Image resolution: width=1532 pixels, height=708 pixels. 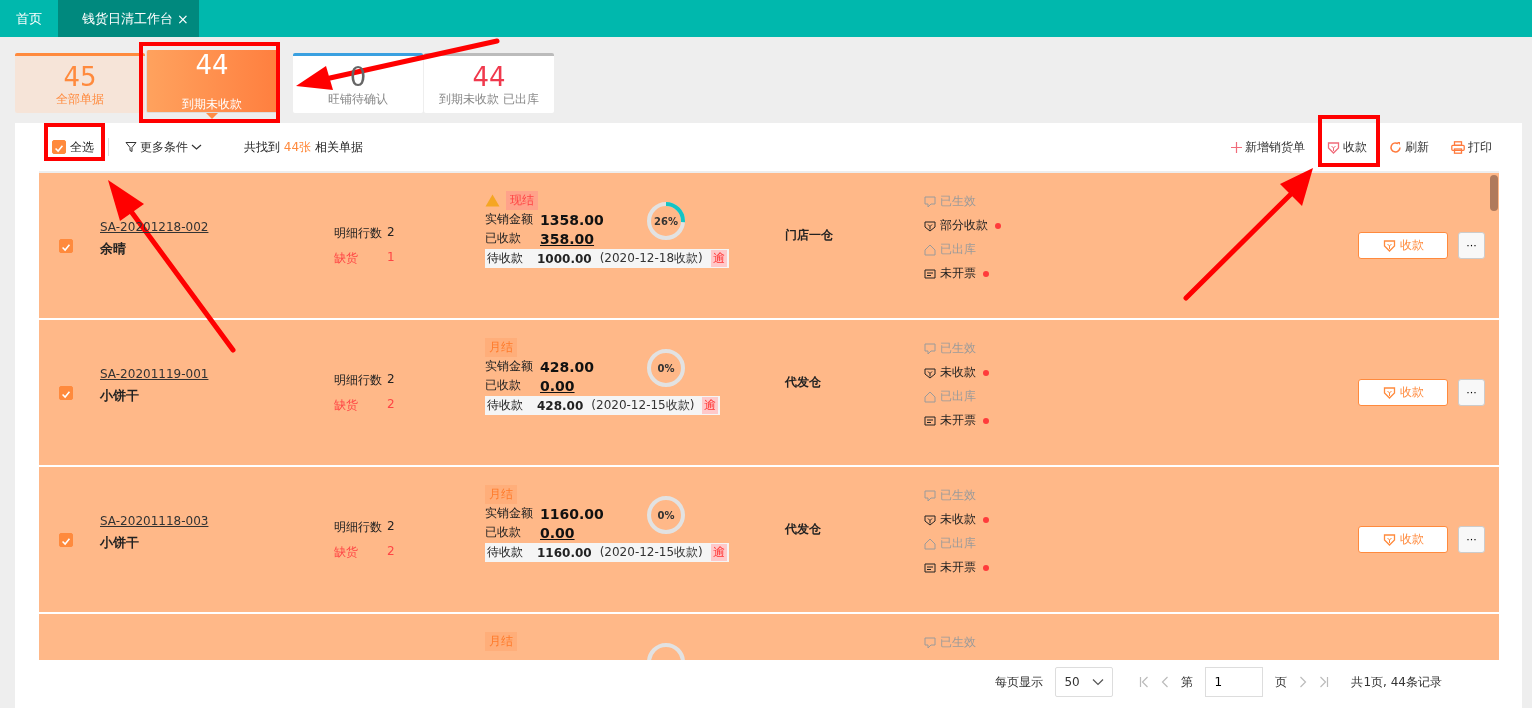 I want to click on amount-value: 1160.00, so click(x=572, y=513).